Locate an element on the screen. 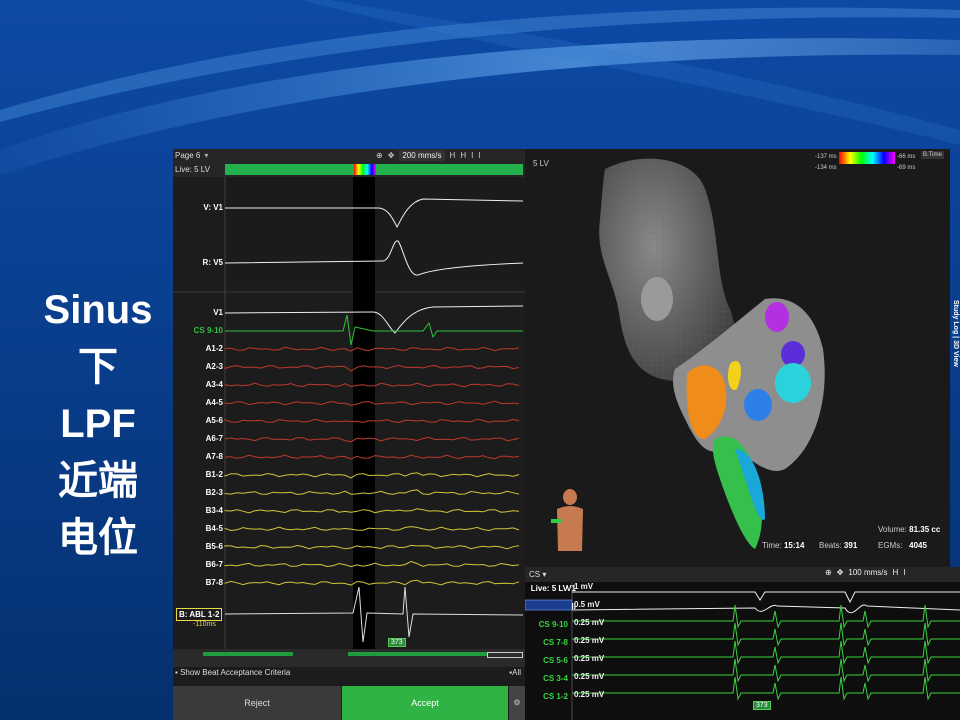 The height and width of the screenshot is (720, 960). egms-value: 4045 is located at coordinates (918, 545).